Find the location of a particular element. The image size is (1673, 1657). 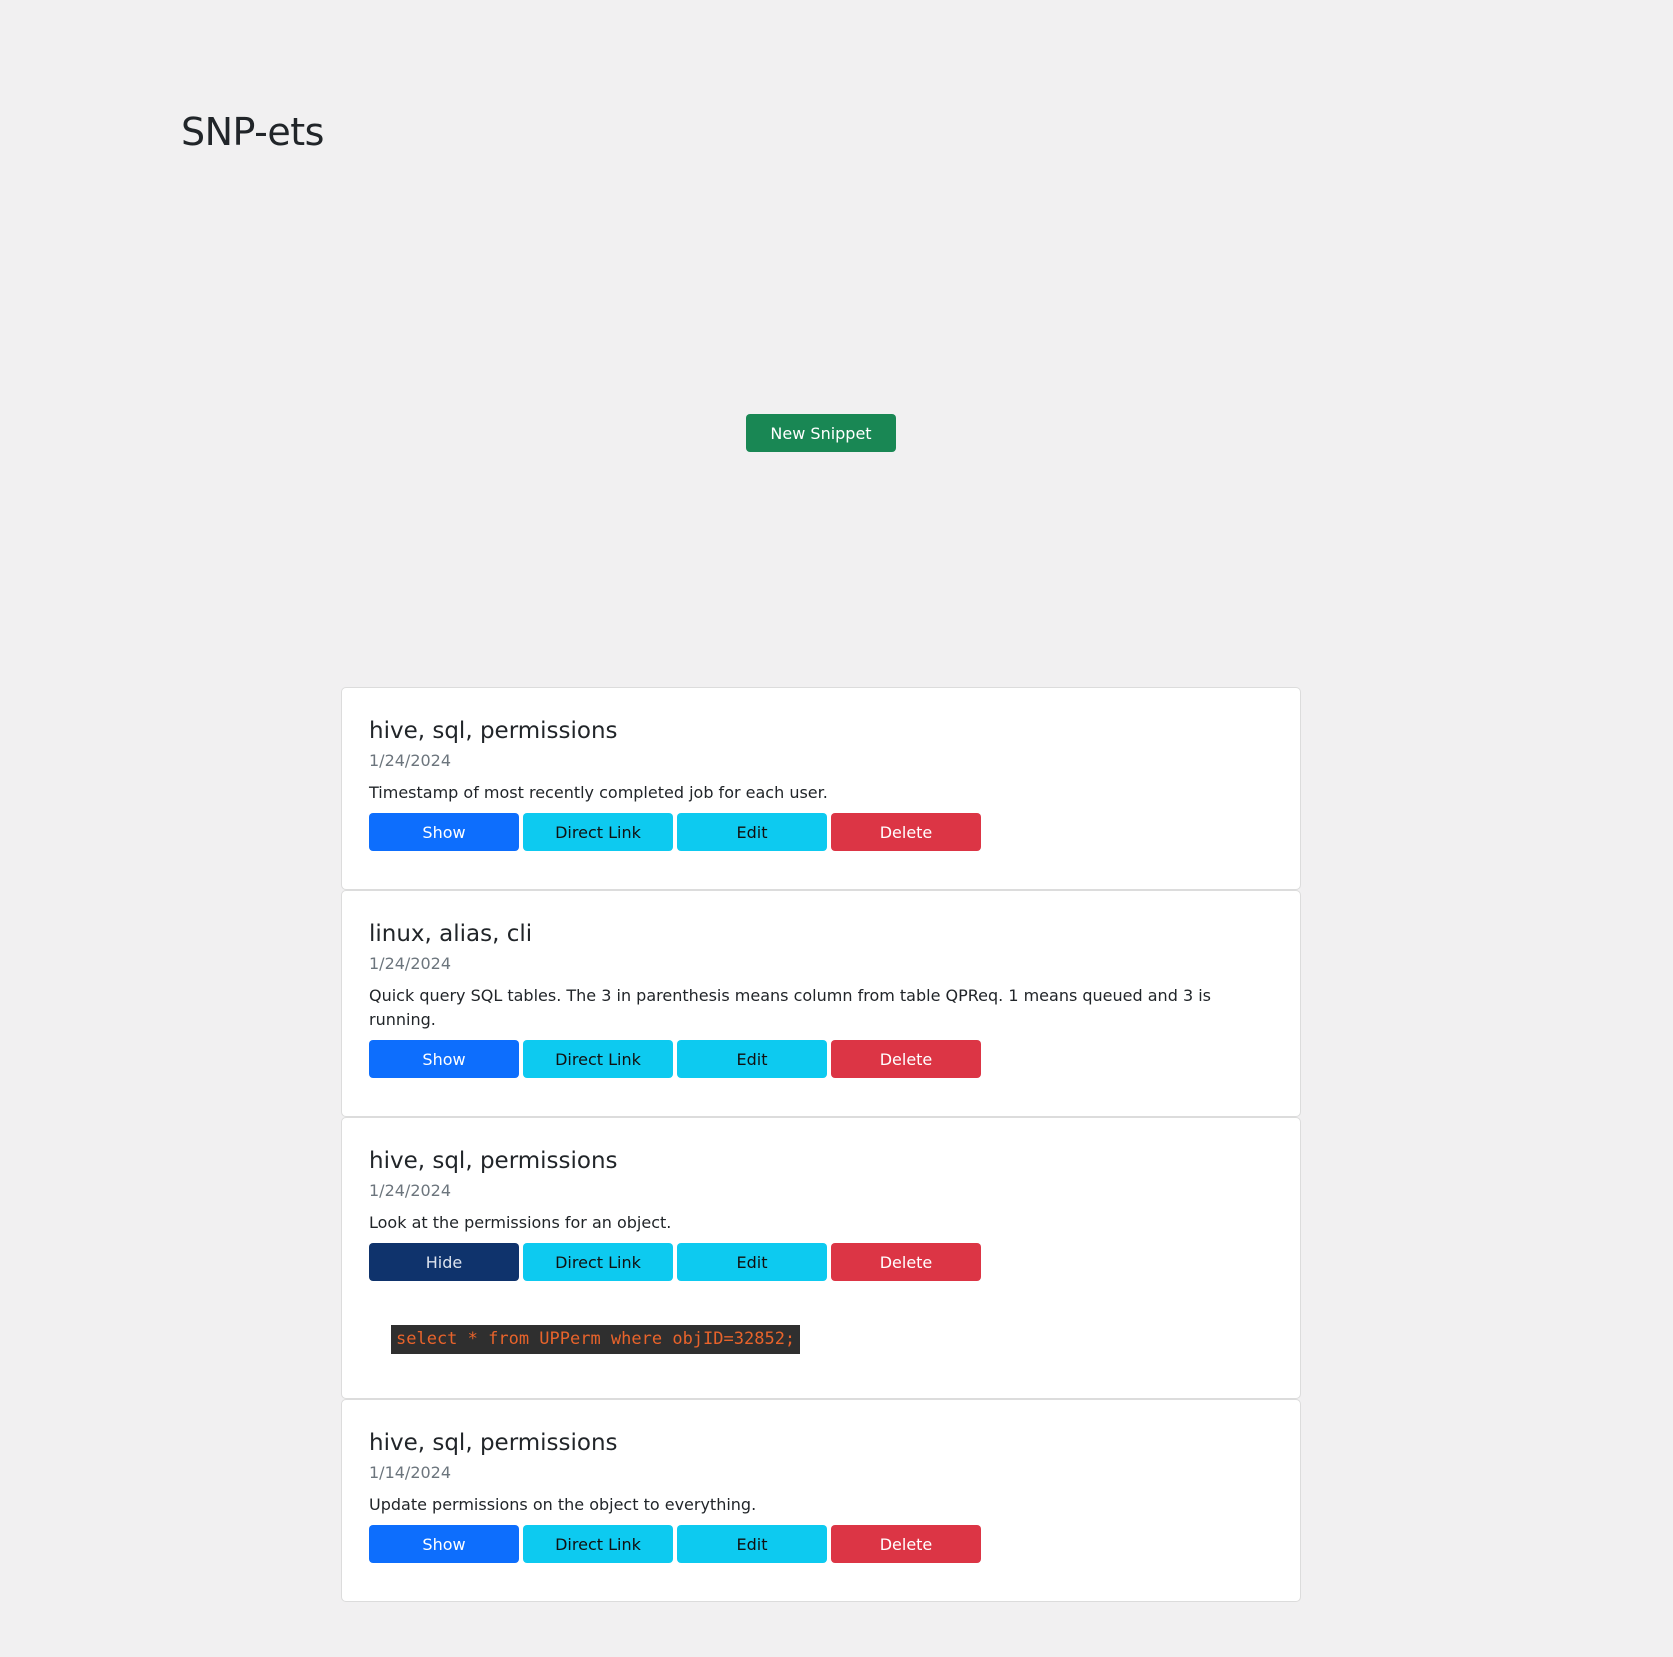

snippet-title: linux, alias, cli is located at coordinates (451, 934).